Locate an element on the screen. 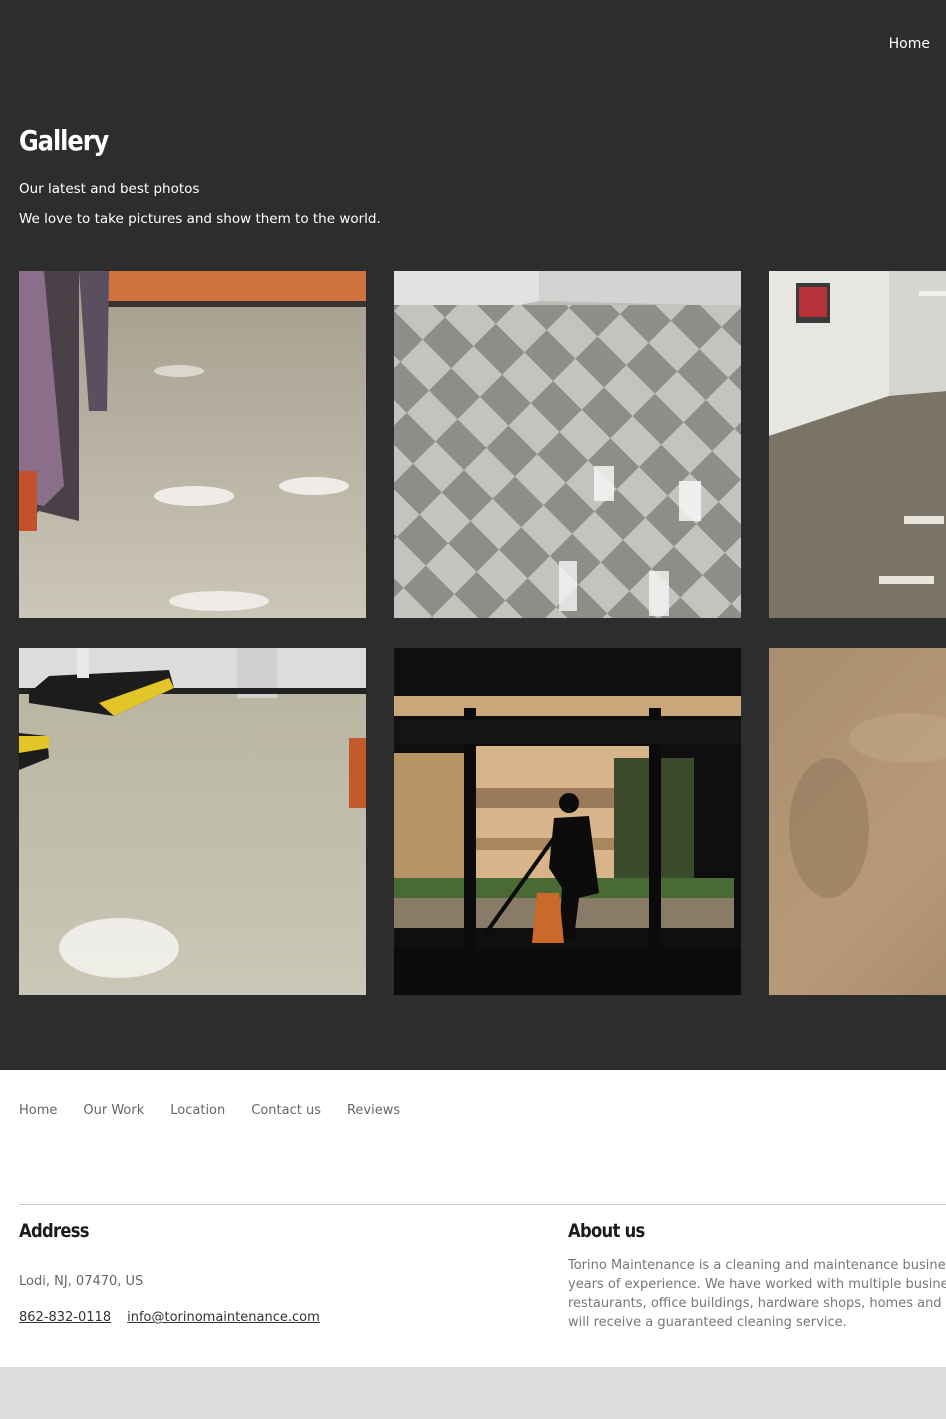 The width and height of the screenshot is (946, 1419). footer-nav-location: Location is located at coordinates (197, 1110).